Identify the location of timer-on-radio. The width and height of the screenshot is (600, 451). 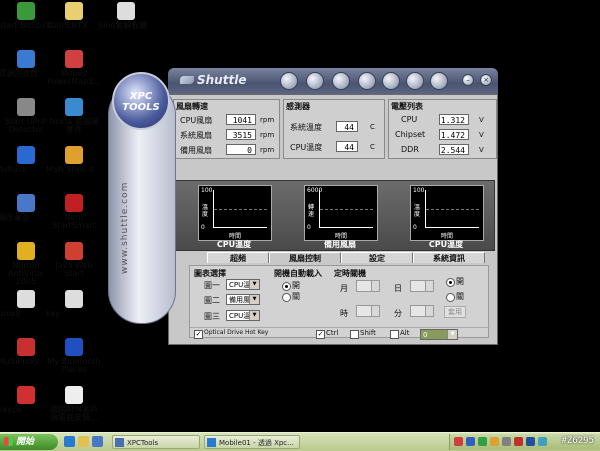
(450, 282).